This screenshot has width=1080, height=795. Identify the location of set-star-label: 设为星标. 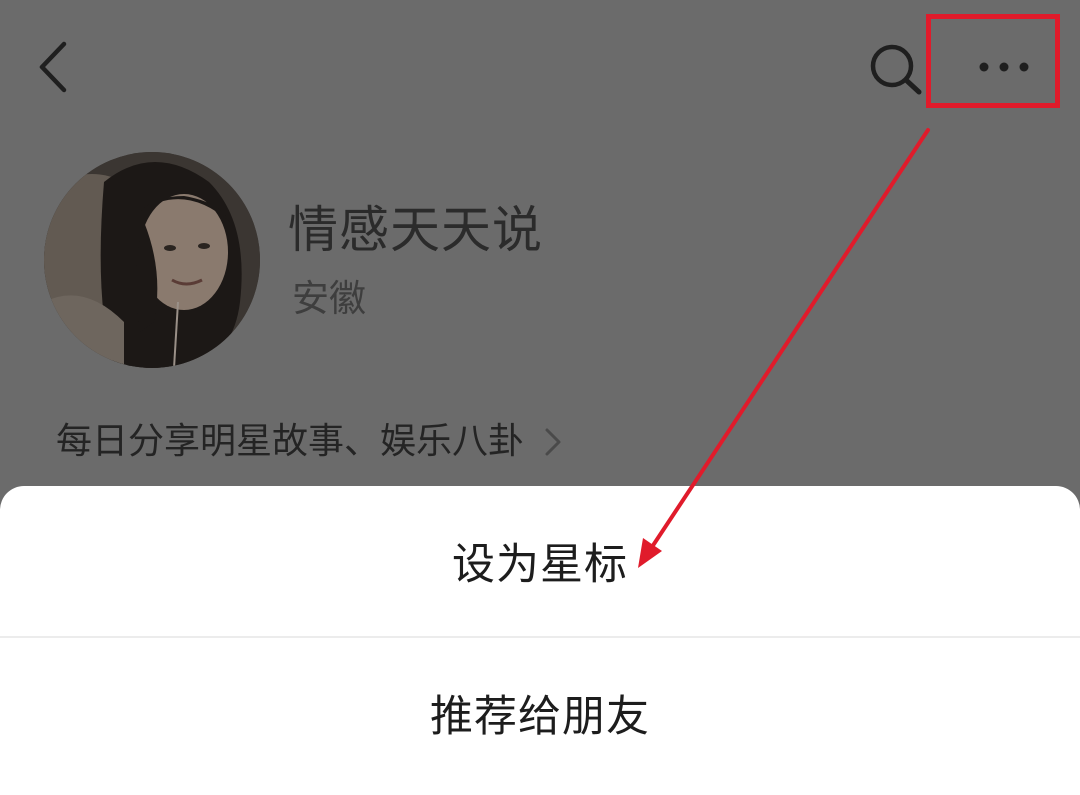
(540, 565).